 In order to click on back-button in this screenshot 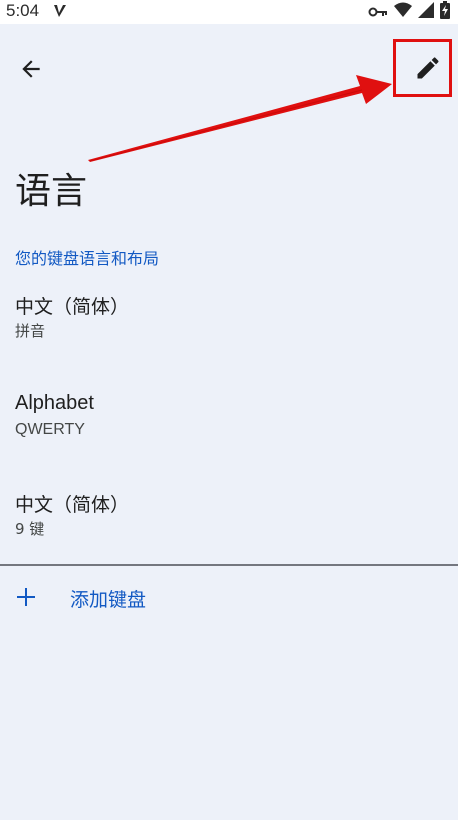, I will do `click(31, 69)`.